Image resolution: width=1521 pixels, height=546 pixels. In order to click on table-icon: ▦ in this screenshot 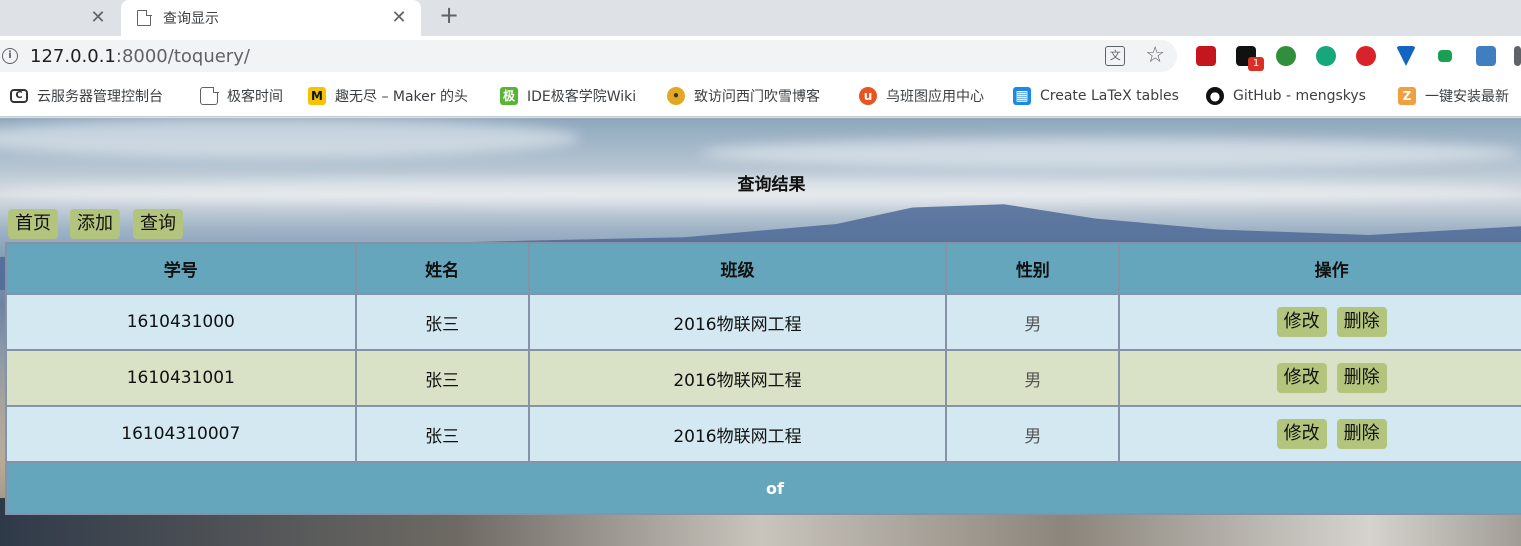, I will do `click(1022, 96)`.